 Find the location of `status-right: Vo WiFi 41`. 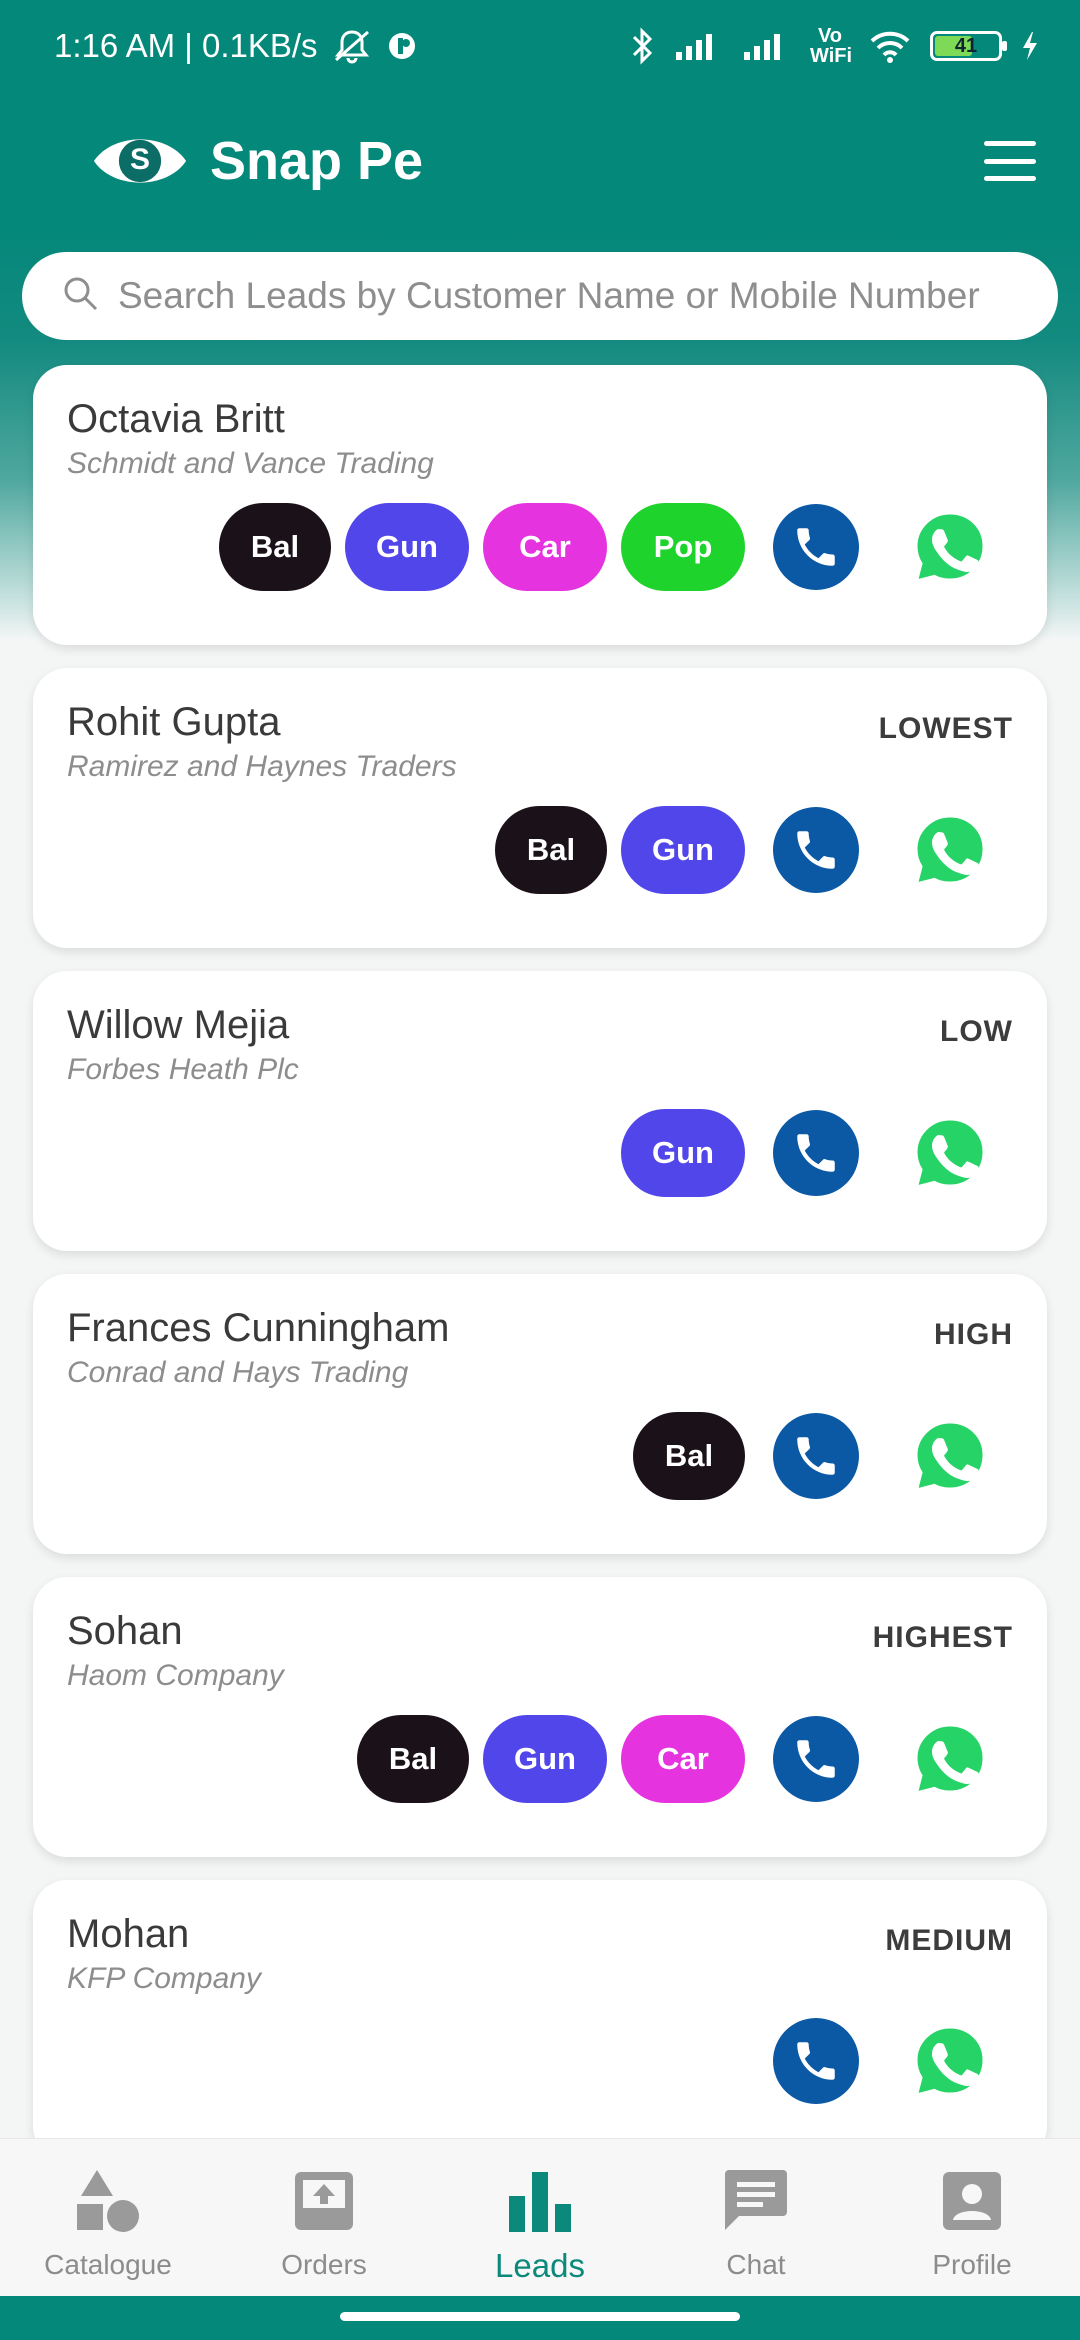

status-right: Vo WiFi 41 is located at coordinates (834, 46).